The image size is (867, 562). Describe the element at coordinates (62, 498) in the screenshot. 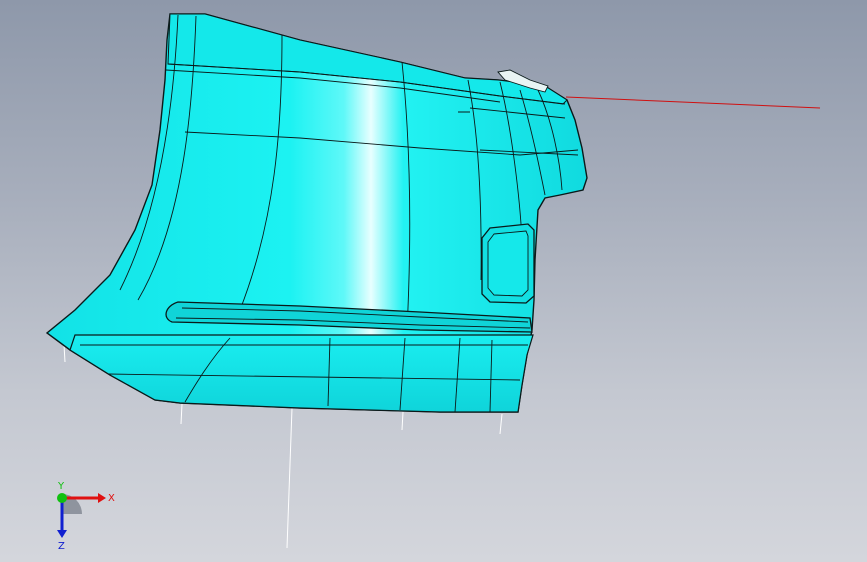

I see `y-axis-dot` at that location.